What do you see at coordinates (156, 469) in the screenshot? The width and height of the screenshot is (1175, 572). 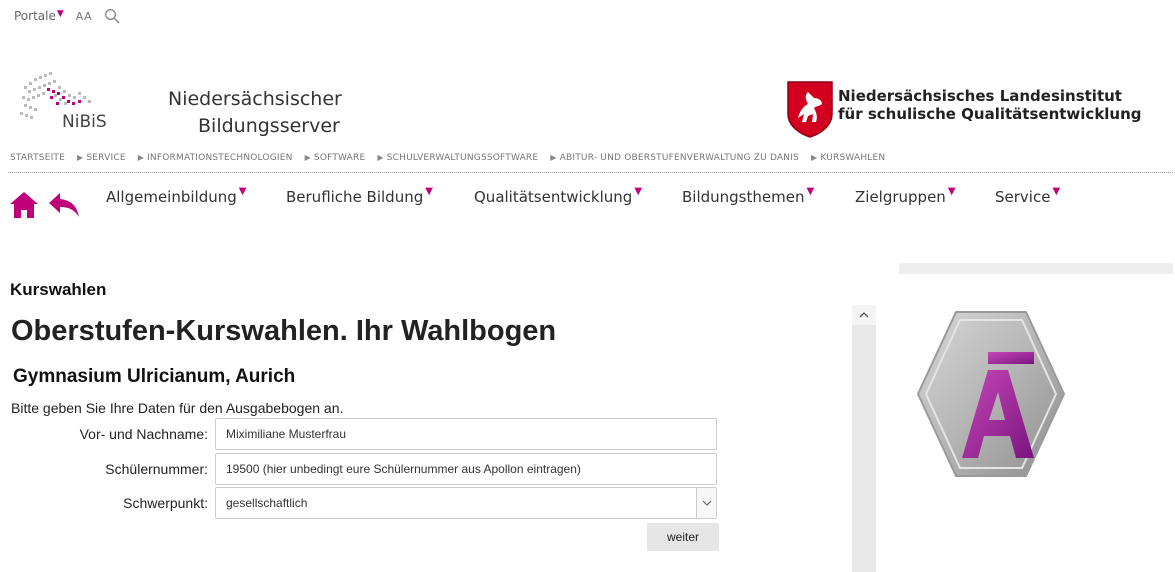 I see `student-number-label: Schülernummer:` at bounding box center [156, 469].